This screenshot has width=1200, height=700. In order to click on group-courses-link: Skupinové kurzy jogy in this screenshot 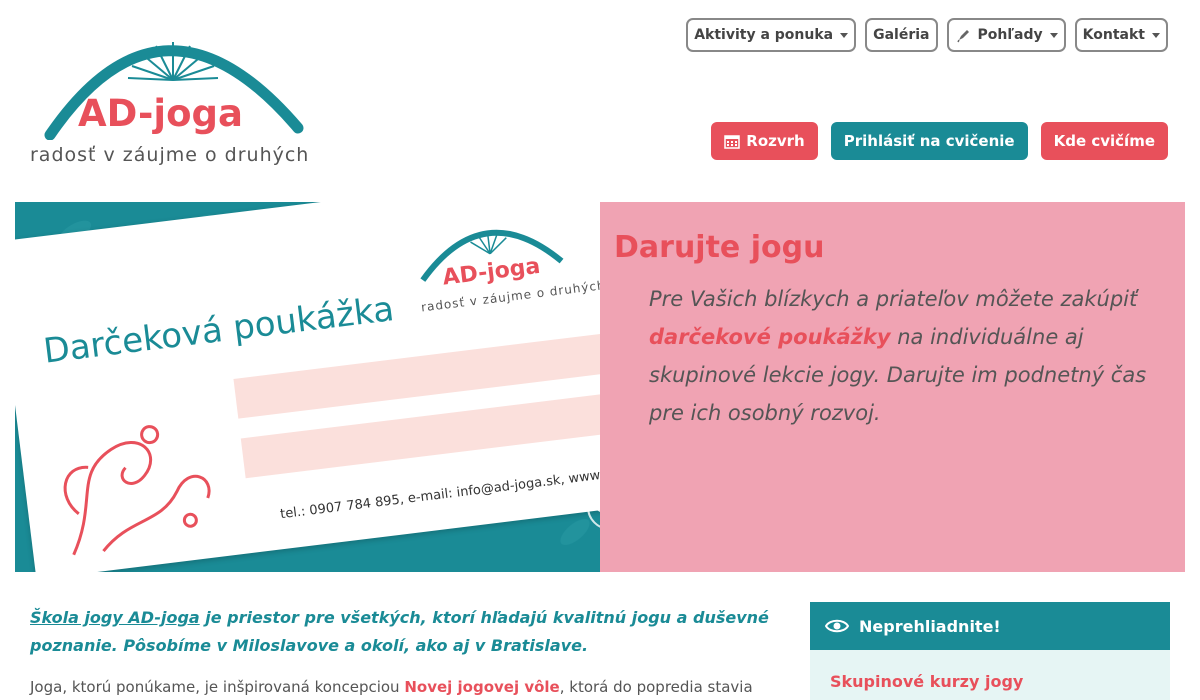, I will do `click(926, 681)`.